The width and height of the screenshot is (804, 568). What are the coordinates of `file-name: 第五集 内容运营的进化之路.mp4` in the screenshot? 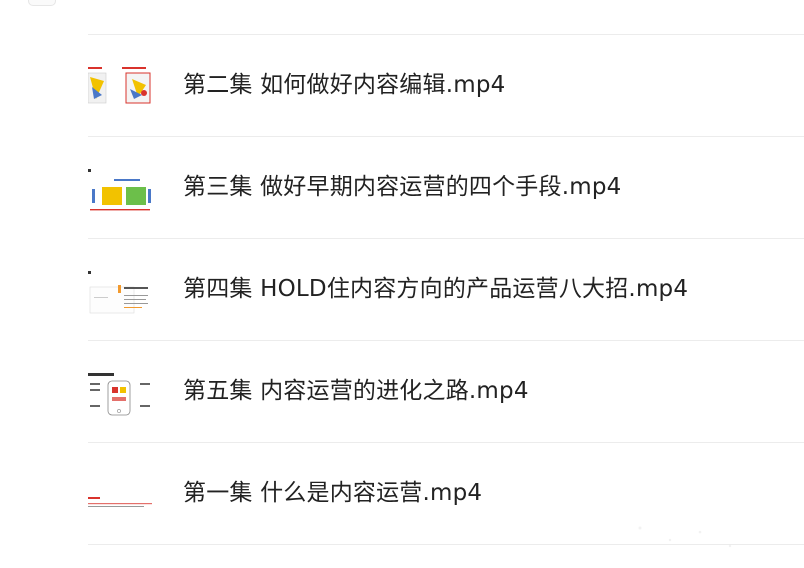 It's located at (356, 391).